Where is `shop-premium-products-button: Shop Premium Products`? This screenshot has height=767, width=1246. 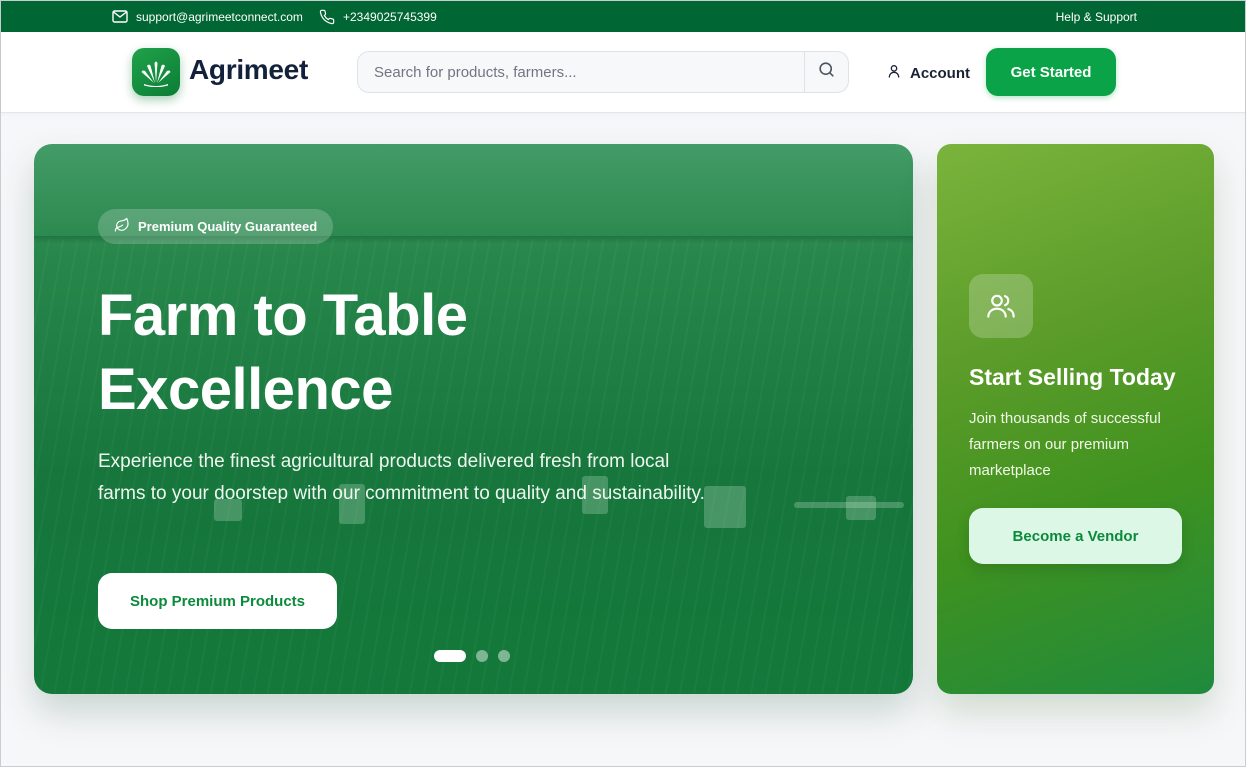 shop-premium-products-button: Shop Premium Products is located at coordinates (217, 601).